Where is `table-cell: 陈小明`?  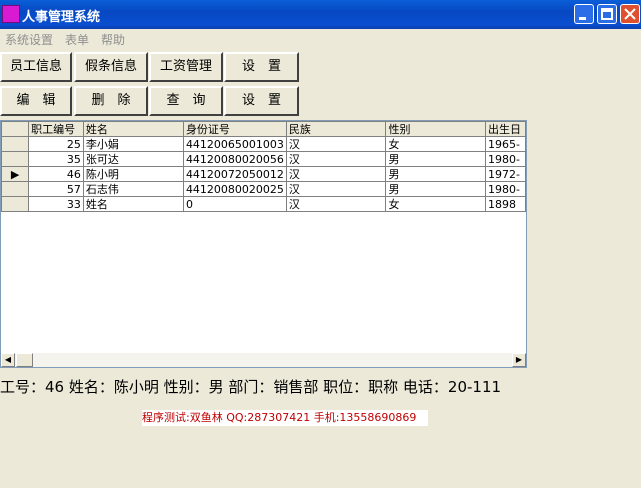
table-cell: 陈小明 is located at coordinates (133, 174).